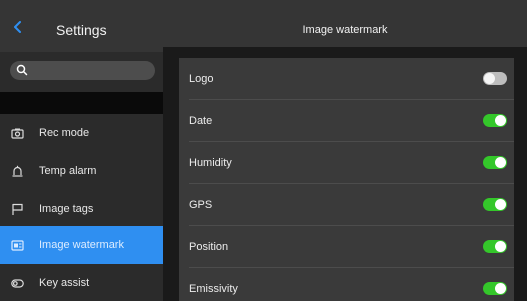 The height and width of the screenshot is (301, 527). What do you see at coordinates (17, 171) in the screenshot?
I see `alarm-icon` at bounding box center [17, 171].